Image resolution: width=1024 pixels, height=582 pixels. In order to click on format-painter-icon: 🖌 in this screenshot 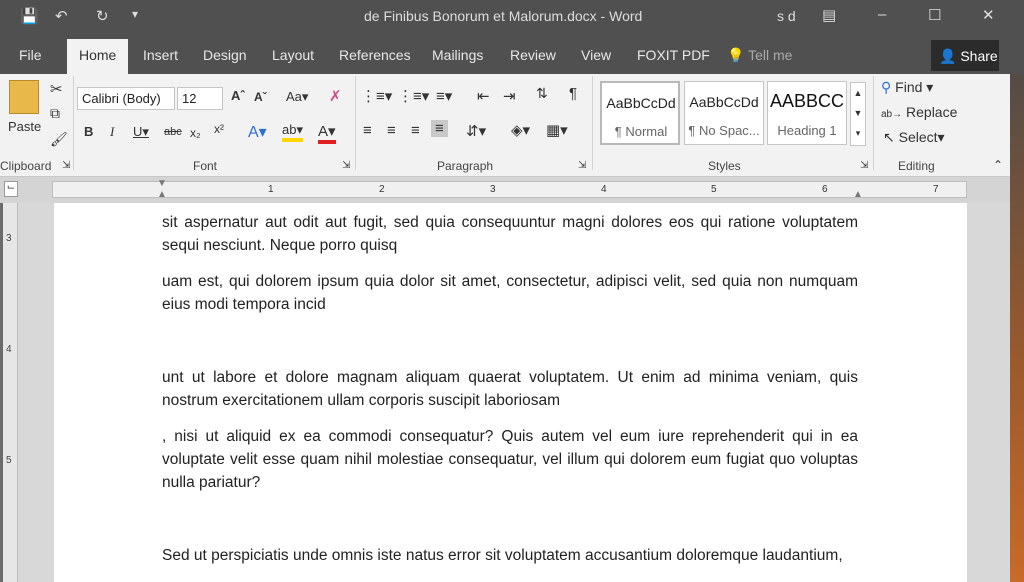, I will do `click(59, 139)`.